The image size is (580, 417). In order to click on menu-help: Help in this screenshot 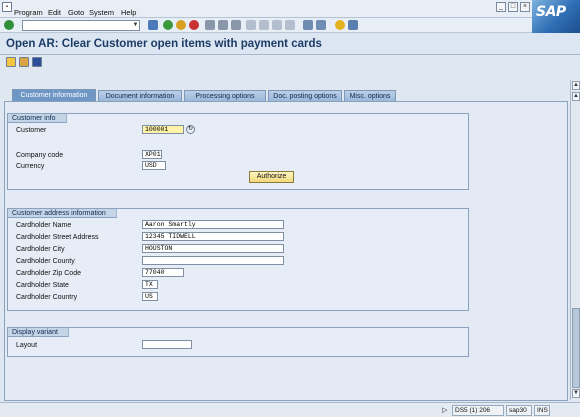, I will do `click(128, 12)`.